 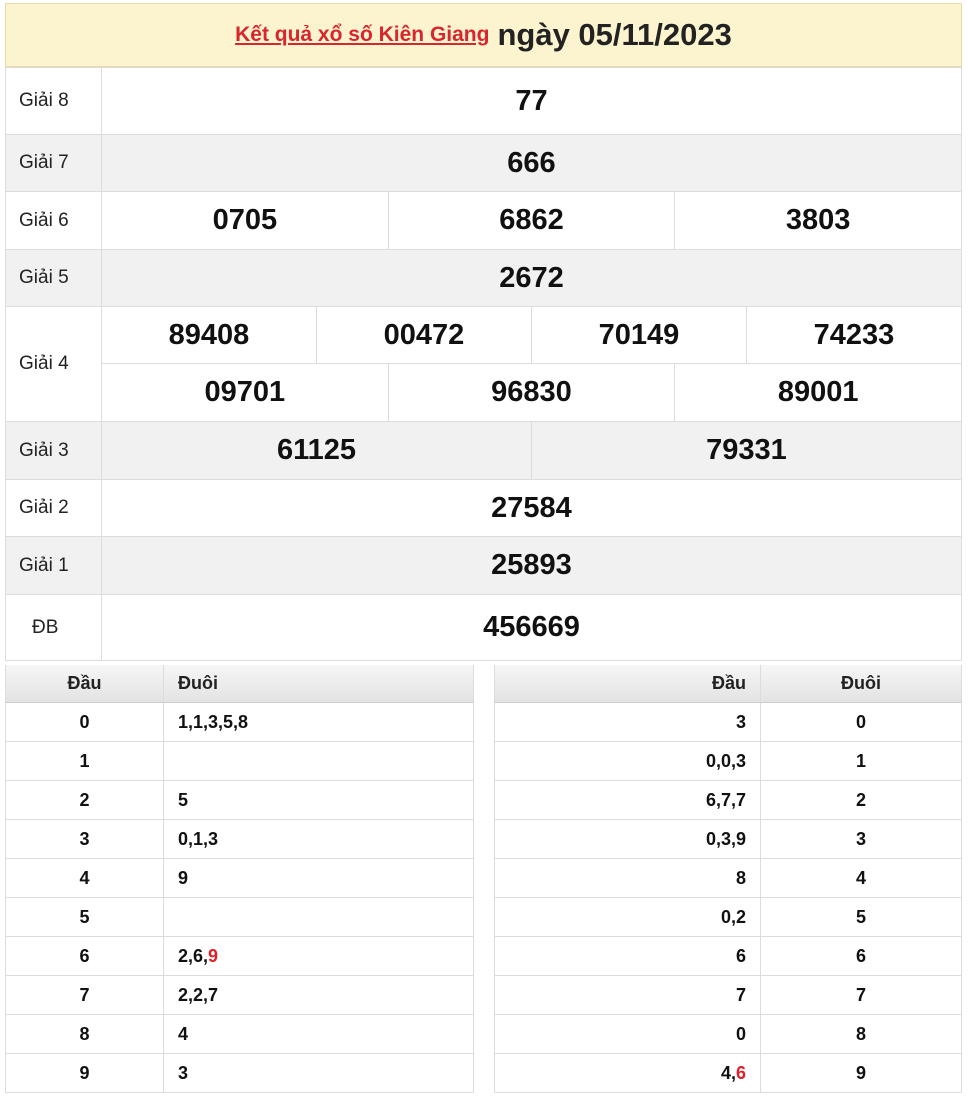 I want to click on column-header-duoi: Đuôi, so click(x=318, y=684).